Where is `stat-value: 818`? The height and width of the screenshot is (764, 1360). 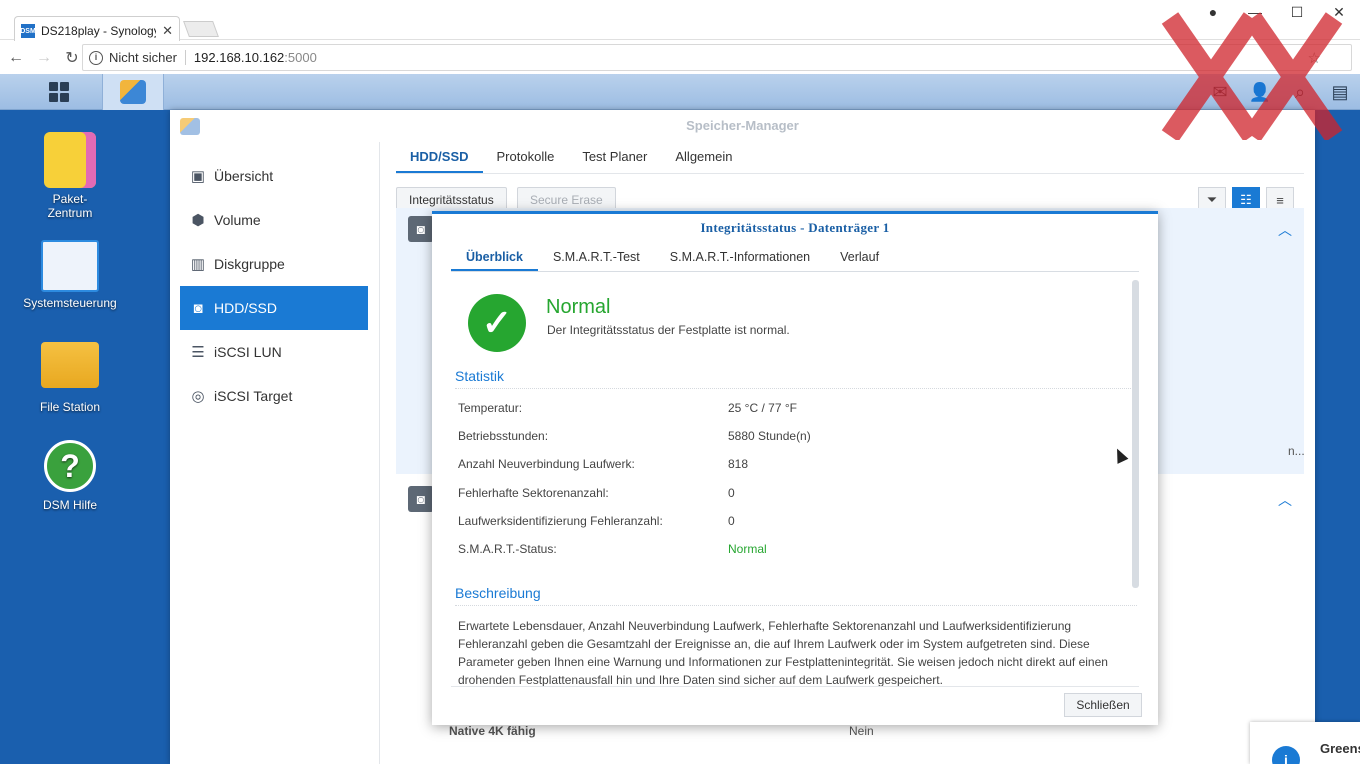
stat-value: 818 is located at coordinates (738, 464).